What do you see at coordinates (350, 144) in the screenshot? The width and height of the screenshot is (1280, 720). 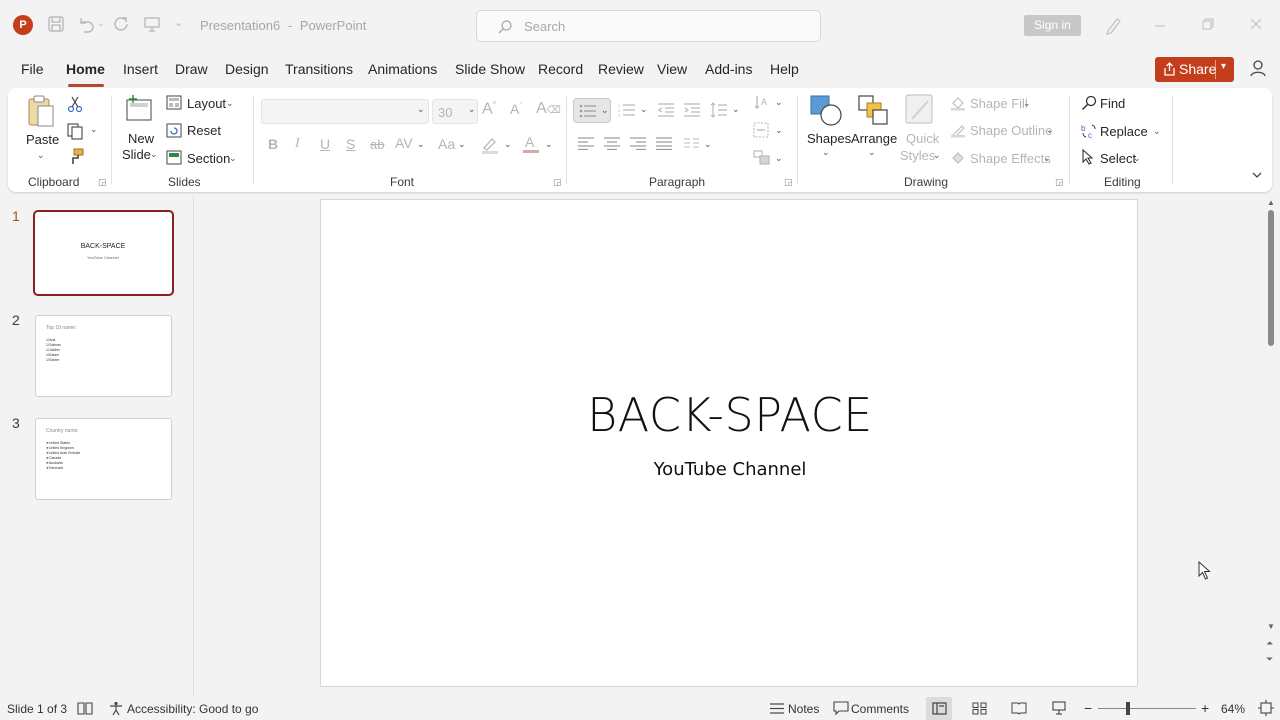 I see `shadow-icon: S` at bounding box center [350, 144].